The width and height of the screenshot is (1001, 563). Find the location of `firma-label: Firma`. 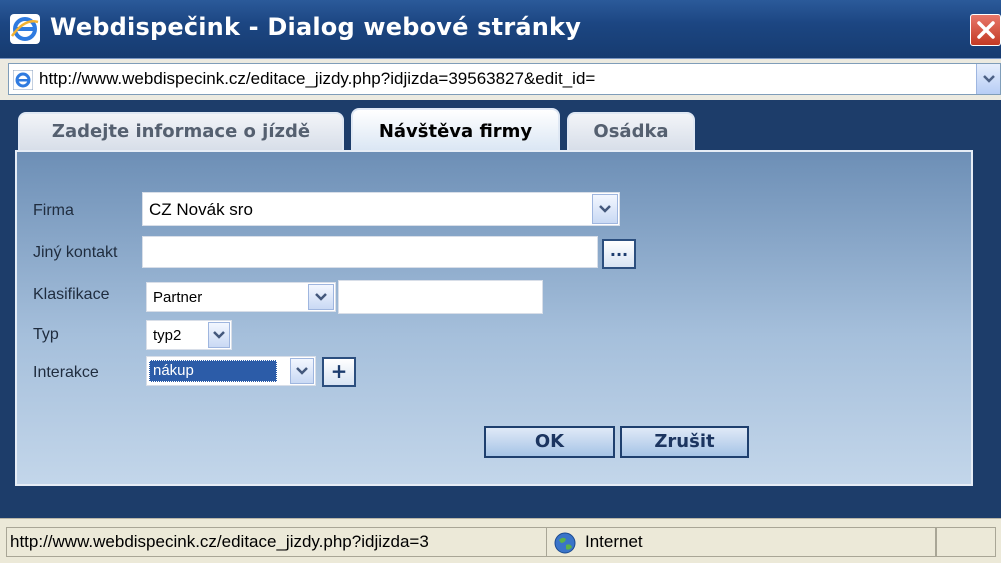

firma-label: Firma is located at coordinates (53, 210).